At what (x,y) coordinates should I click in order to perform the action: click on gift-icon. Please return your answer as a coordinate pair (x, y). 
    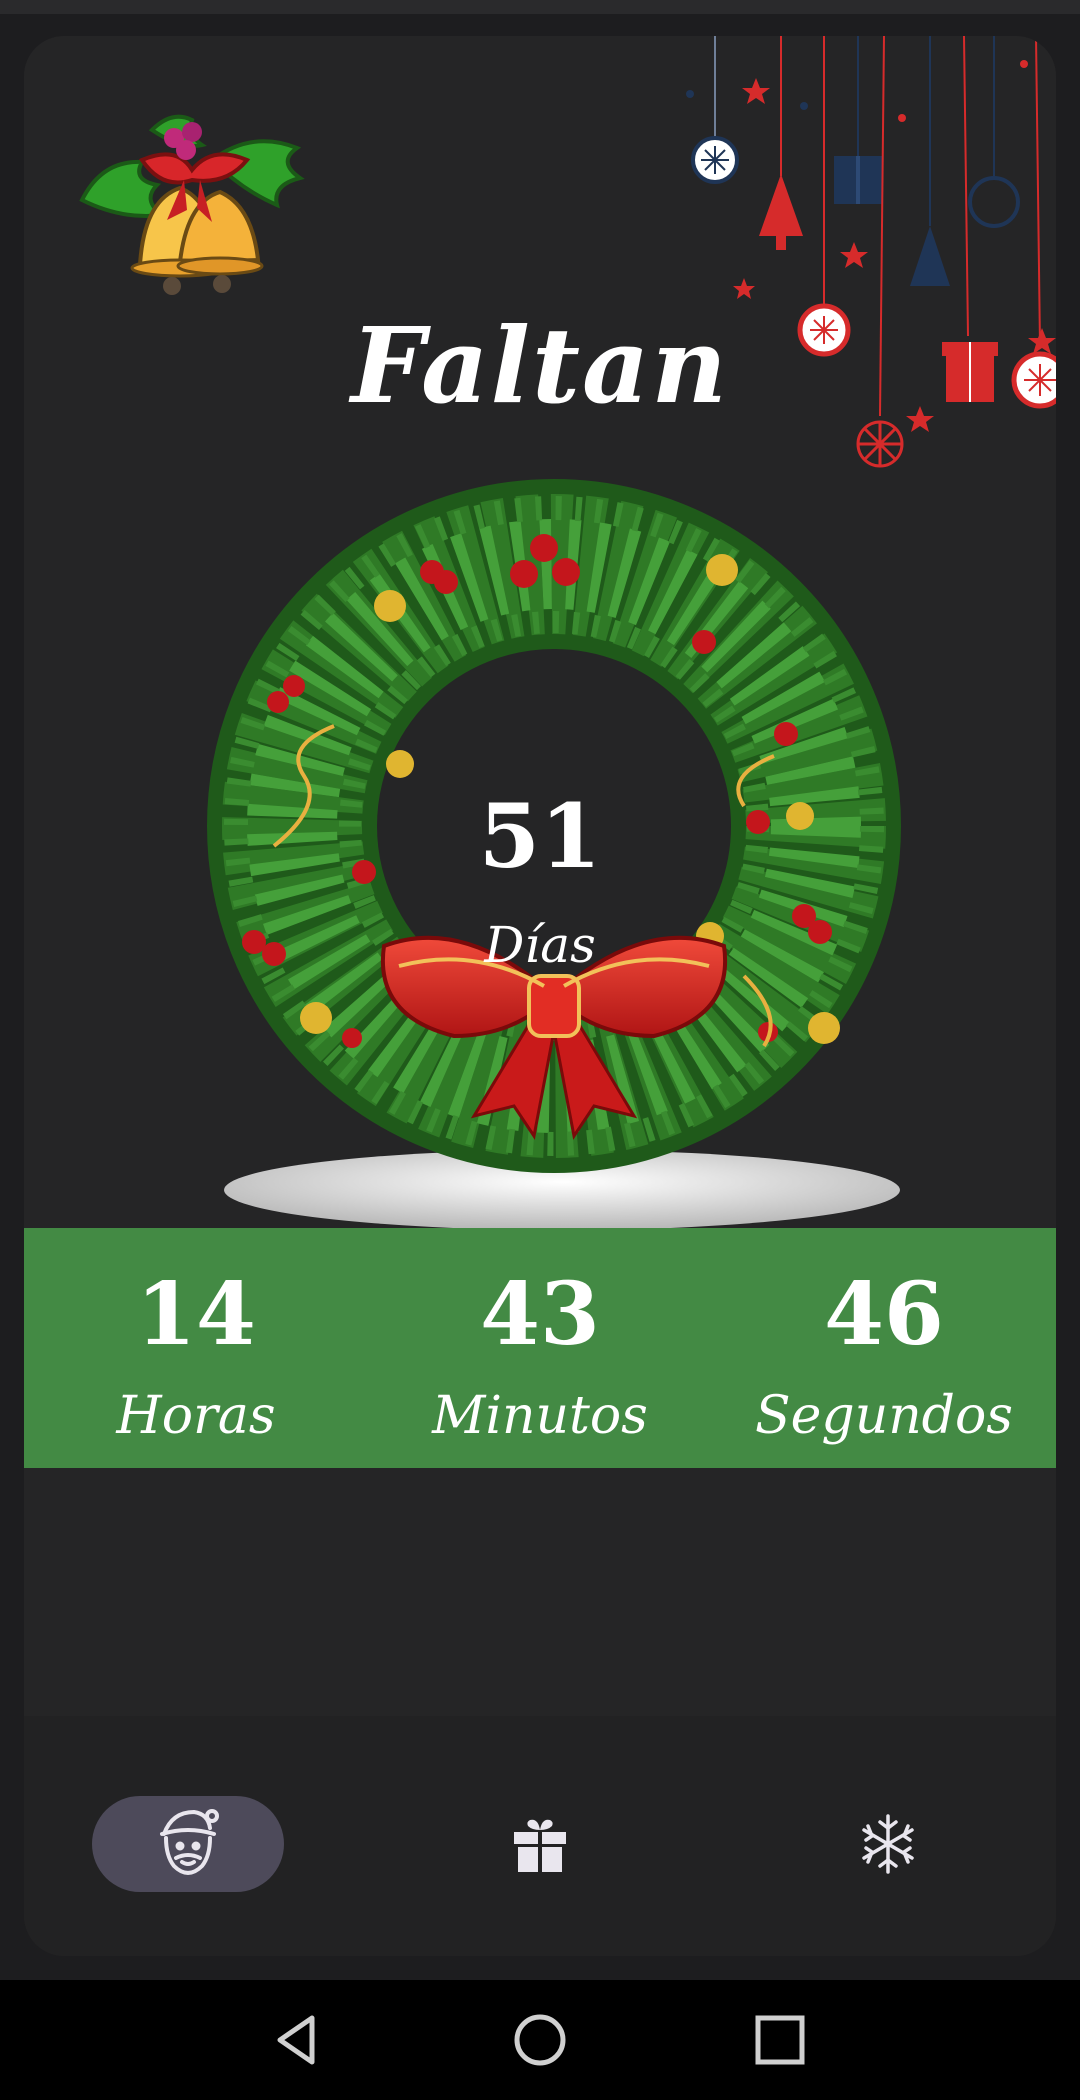
    Looking at the image, I should click on (540, 1845).